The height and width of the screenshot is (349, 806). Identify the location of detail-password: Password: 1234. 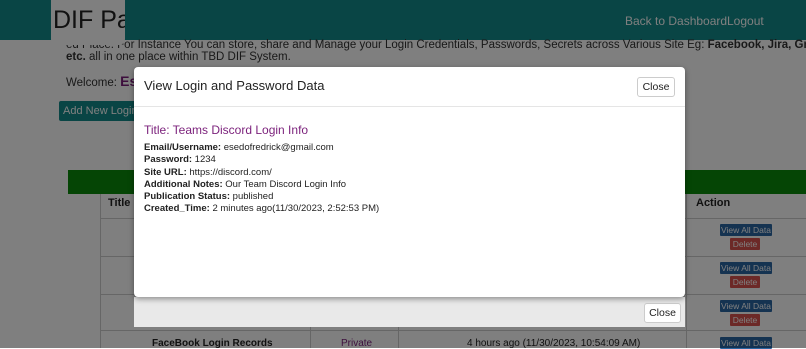
(261, 160).